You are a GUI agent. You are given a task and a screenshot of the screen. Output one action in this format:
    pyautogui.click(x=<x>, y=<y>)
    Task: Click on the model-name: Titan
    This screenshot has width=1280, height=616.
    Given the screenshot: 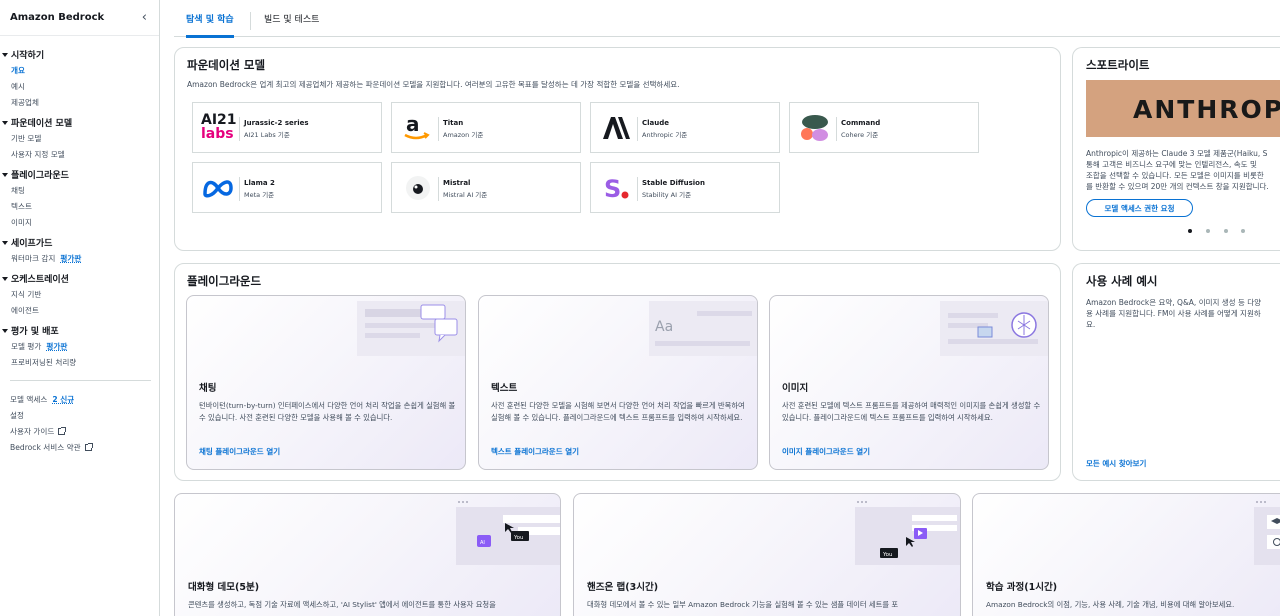 What is the action you would take?
    pyautogui.click(x=453, y=123)
    